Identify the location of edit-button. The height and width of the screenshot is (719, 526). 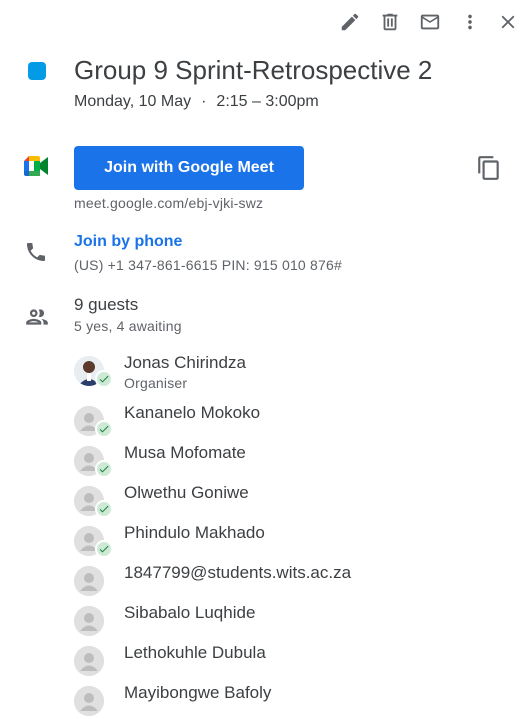
(350, 22).